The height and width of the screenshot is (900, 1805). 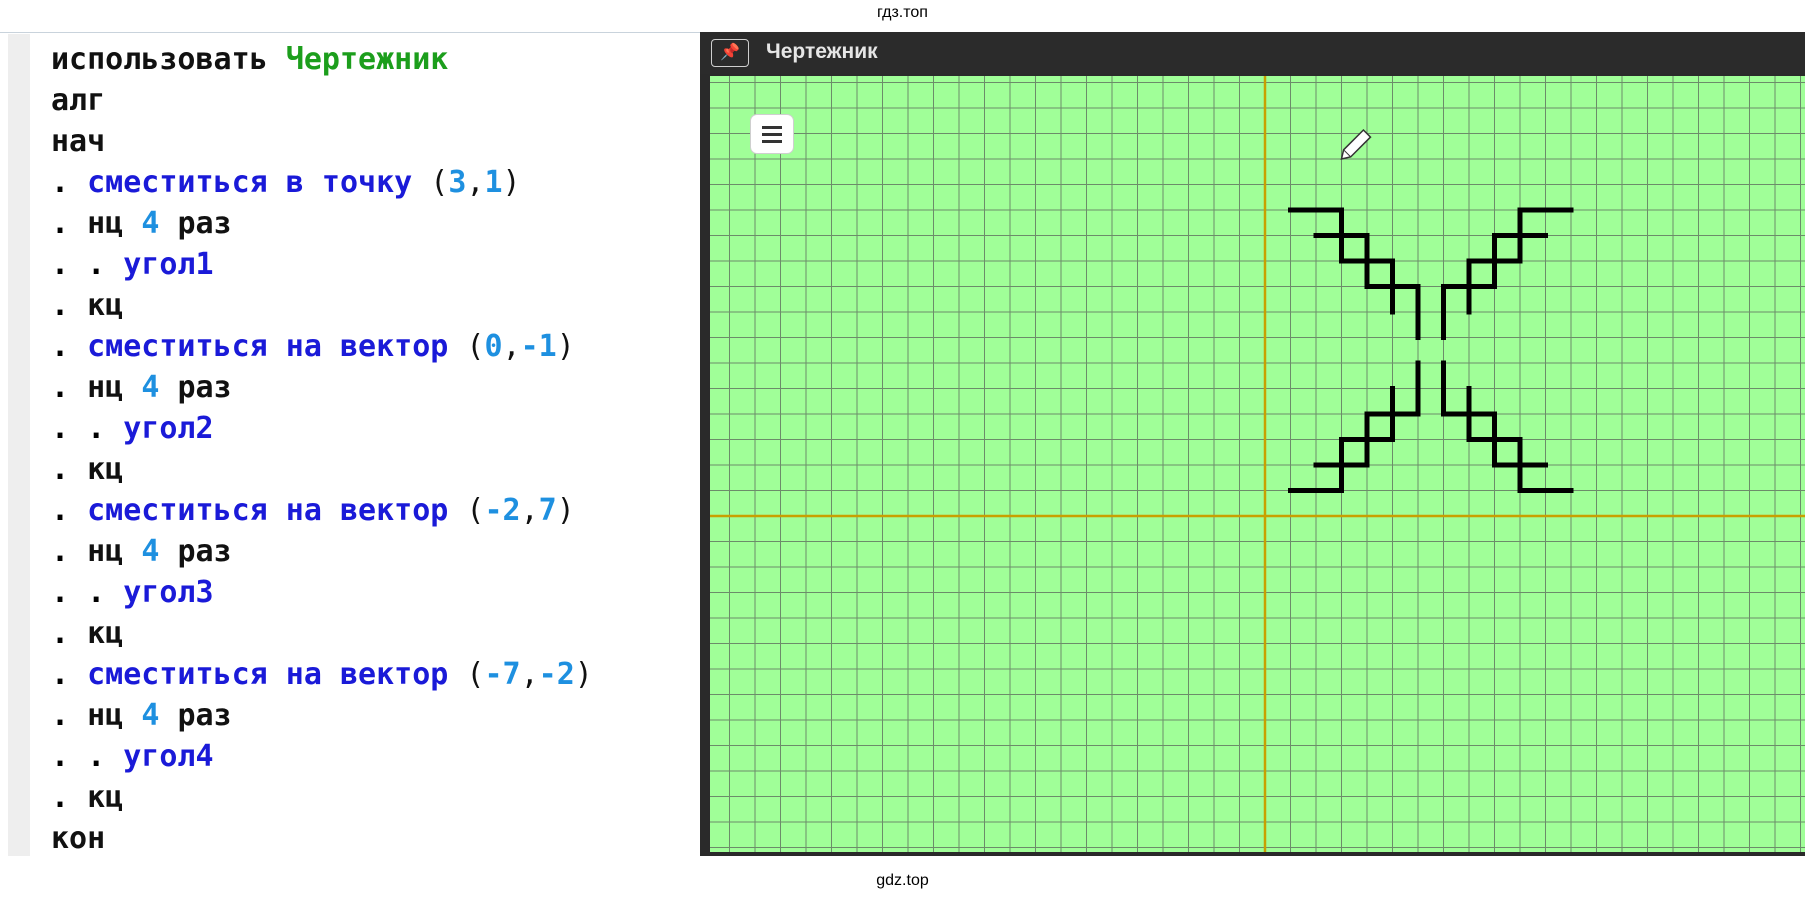 I want to click on code-token: сместиться в точку, so click(x=250, y=182).